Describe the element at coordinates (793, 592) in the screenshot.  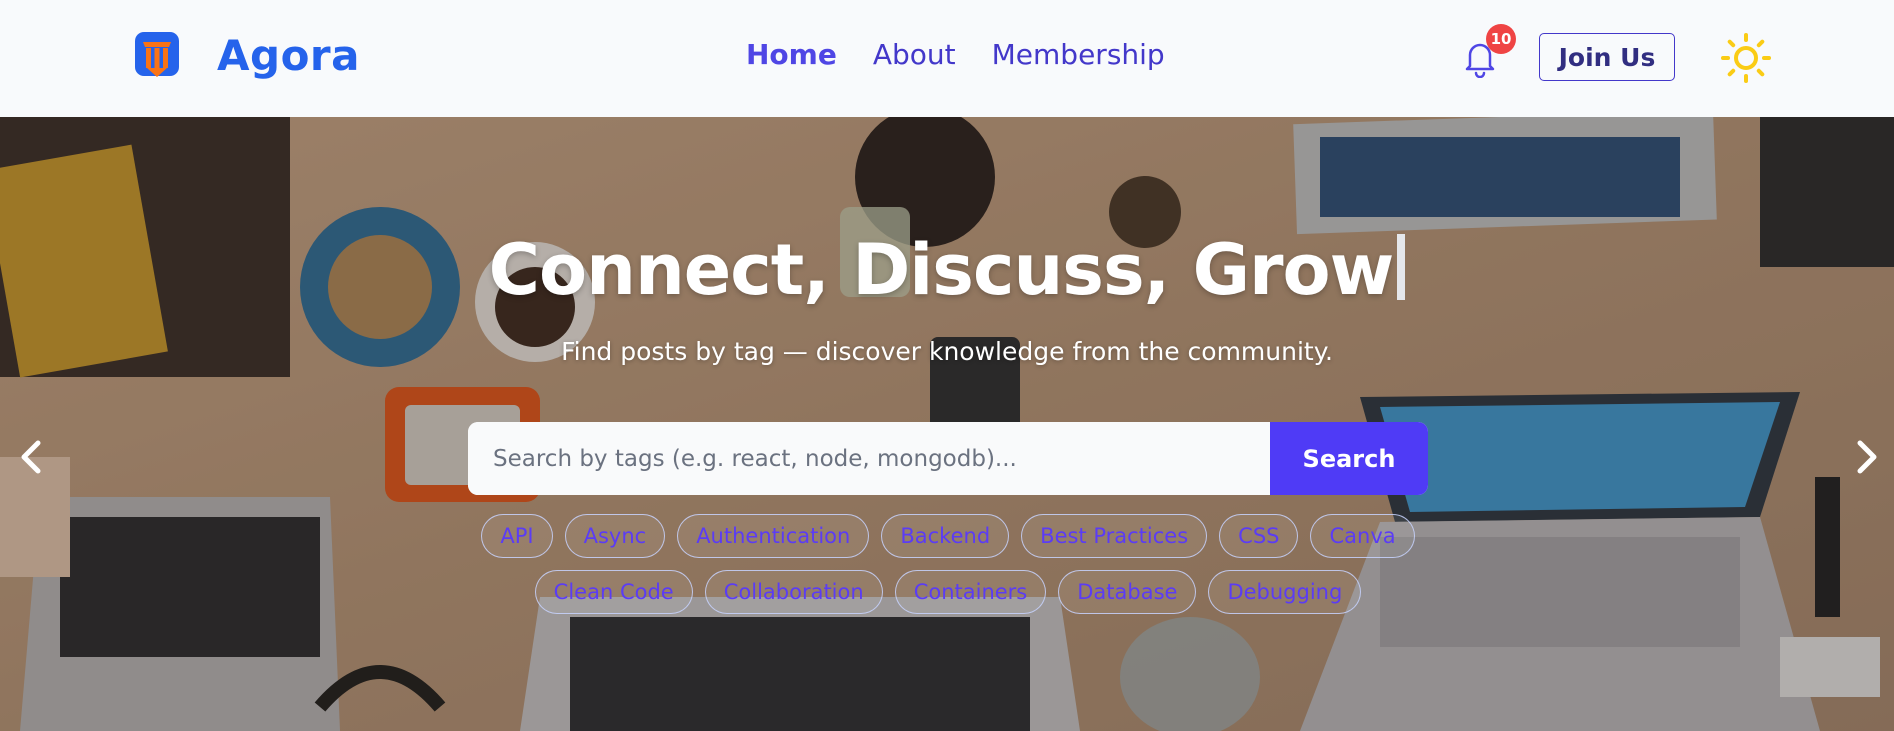
I see `tag-chip: Collaboration` at that location.